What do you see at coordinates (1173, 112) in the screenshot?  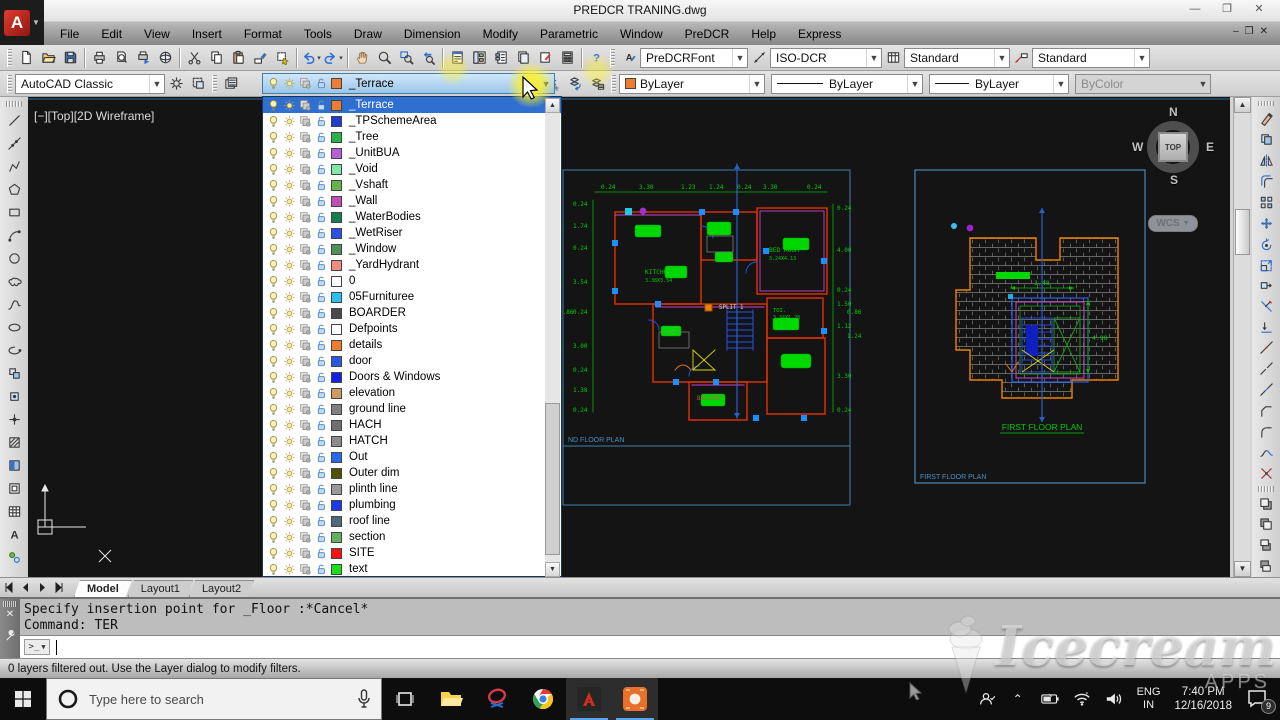 I see `viewcube-north: N` at bounding box center [1173, 112].